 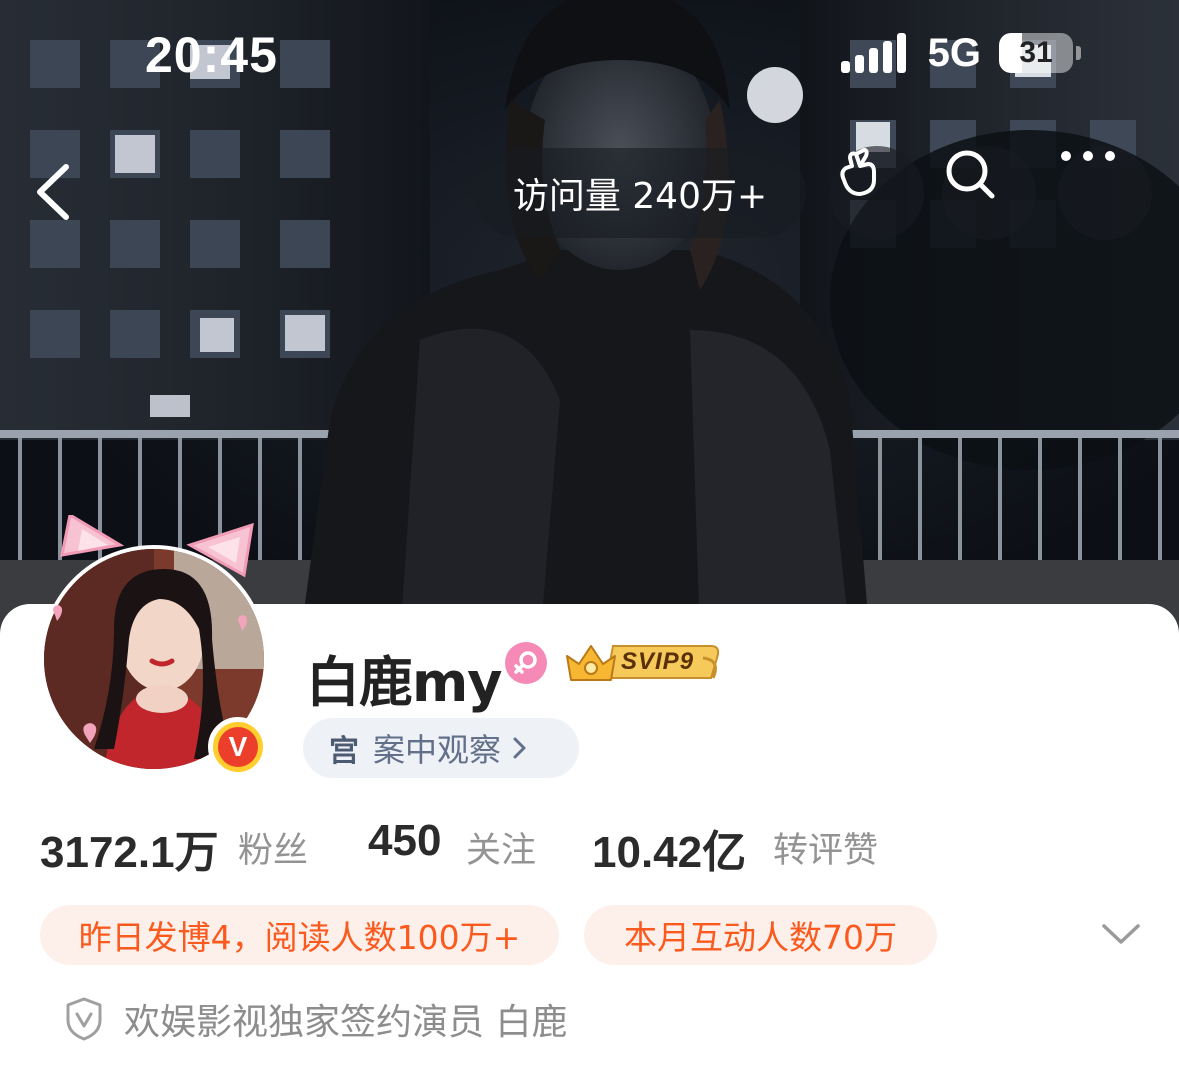 I want to click on followers-label: 粉丝, so click(x=273, y=847).